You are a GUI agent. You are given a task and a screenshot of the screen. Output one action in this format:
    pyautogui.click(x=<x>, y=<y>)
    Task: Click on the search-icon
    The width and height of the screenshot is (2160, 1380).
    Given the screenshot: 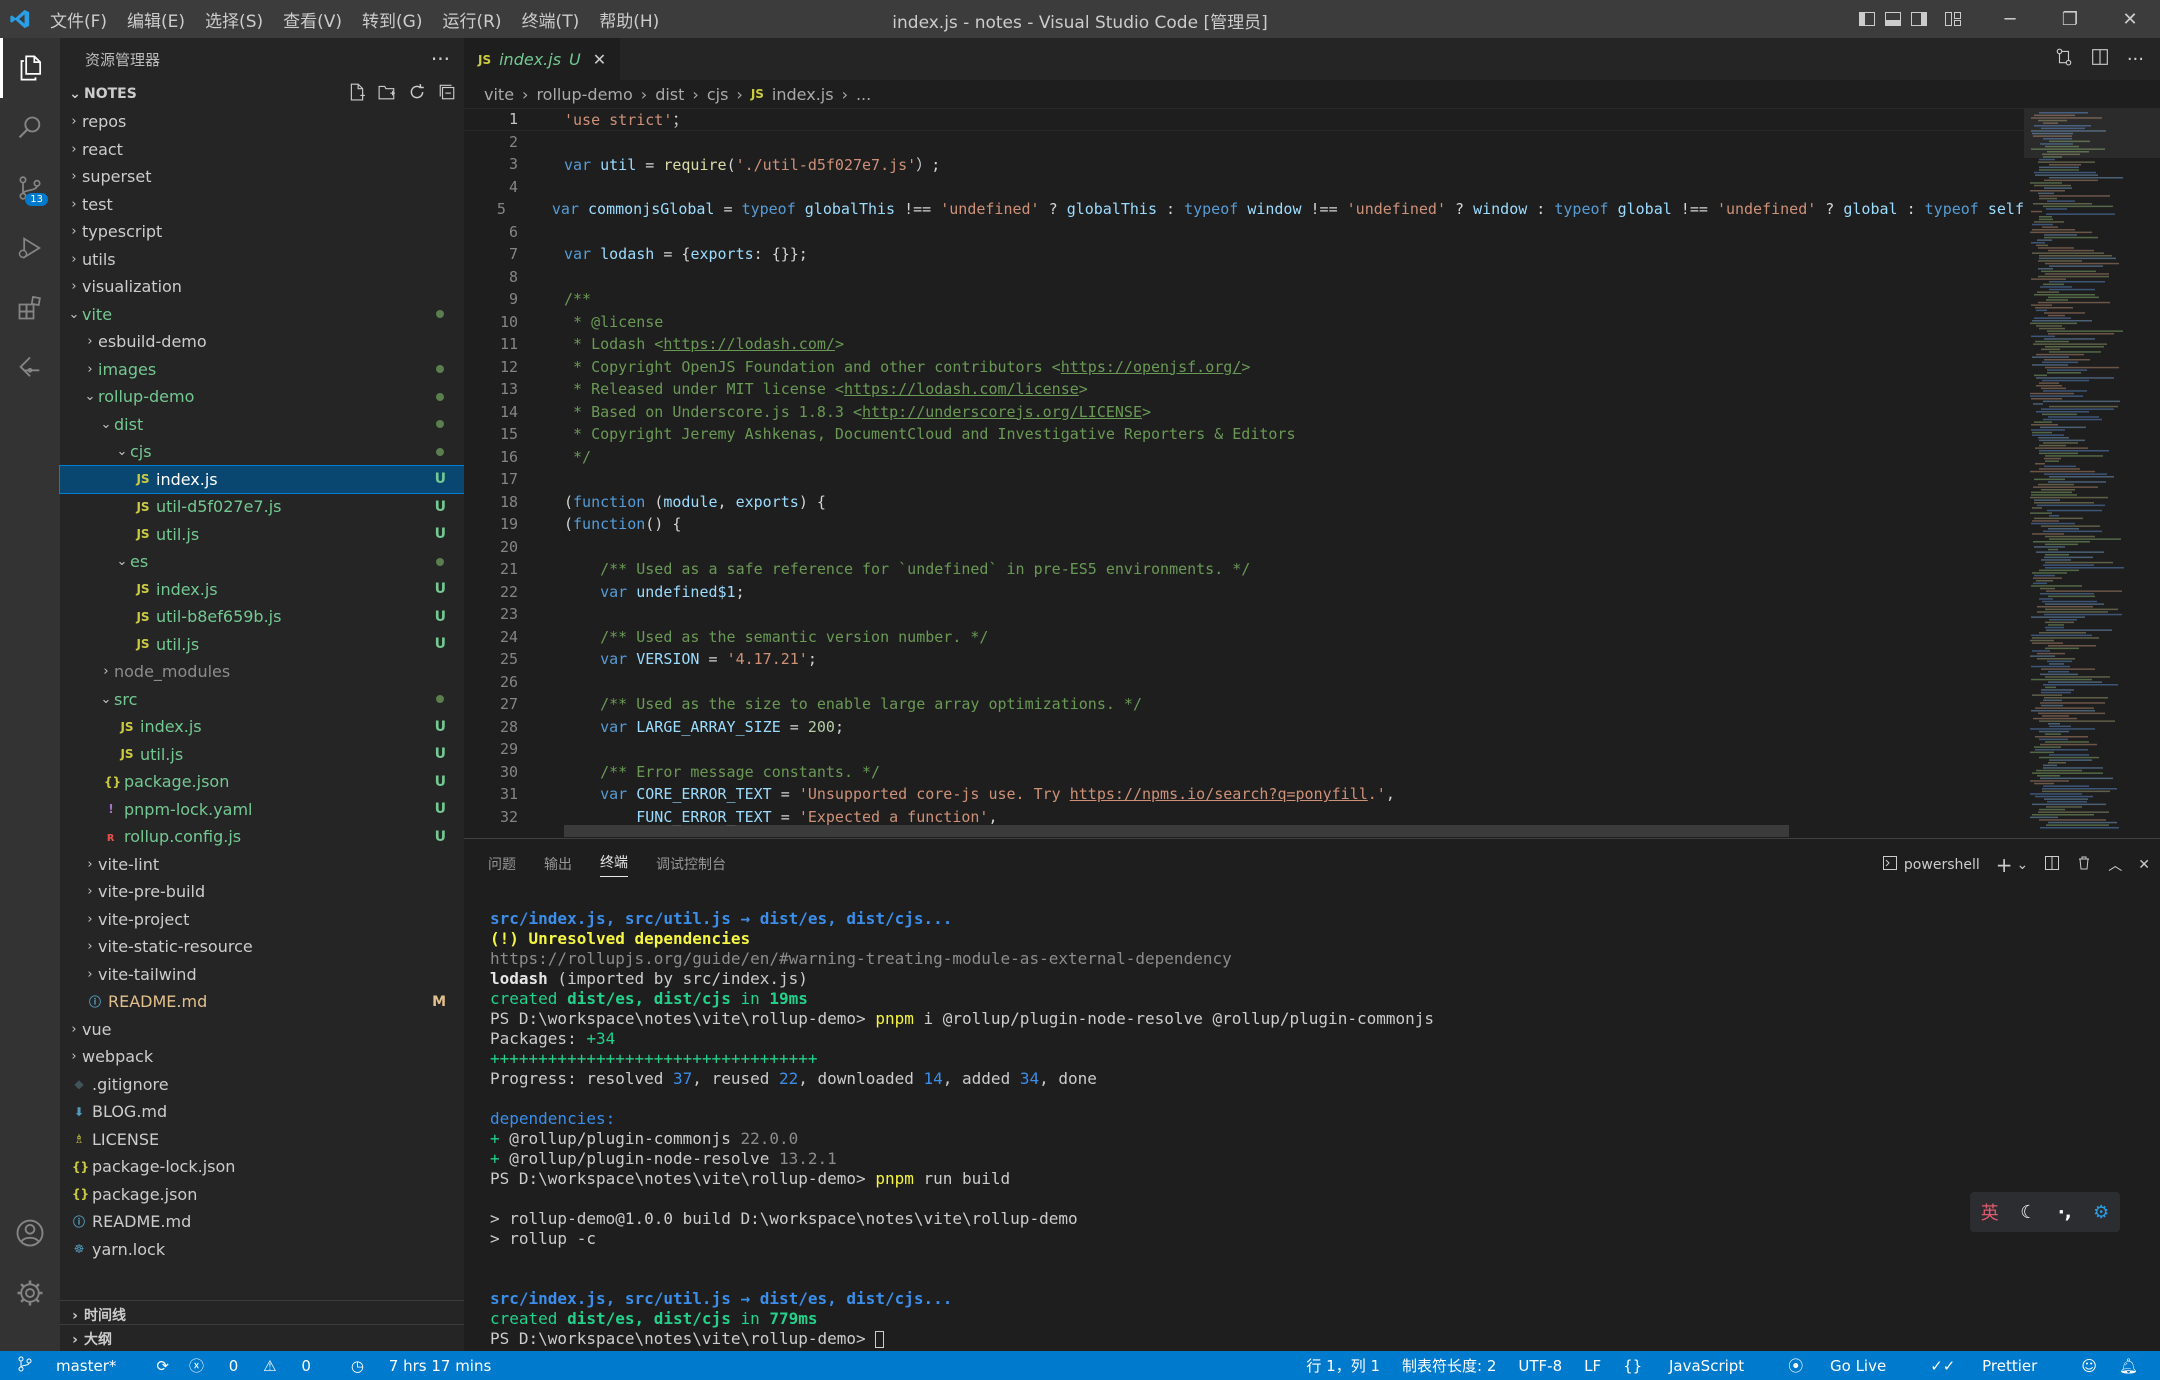 What is the action you would take?
    pyautogui.click(x=30, y=128)
    